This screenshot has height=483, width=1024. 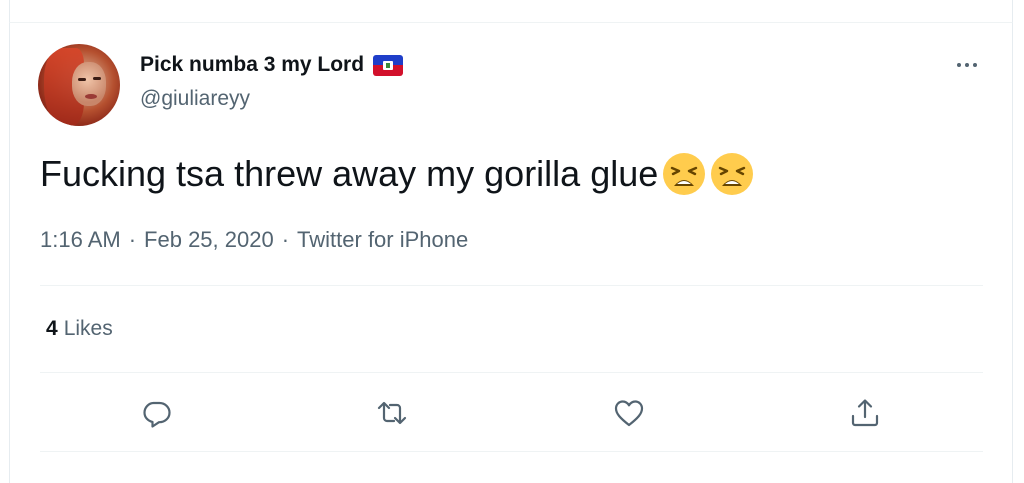 I want to click on reply-icon, so click(x=157, y=414).